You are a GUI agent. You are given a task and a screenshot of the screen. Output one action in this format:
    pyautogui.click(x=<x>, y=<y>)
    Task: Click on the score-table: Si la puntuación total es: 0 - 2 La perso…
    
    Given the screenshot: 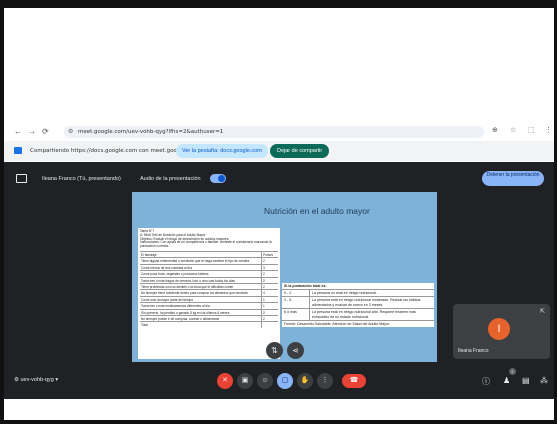 What is the action you would take?
    pyautogui.click(x=358, y=305)
    